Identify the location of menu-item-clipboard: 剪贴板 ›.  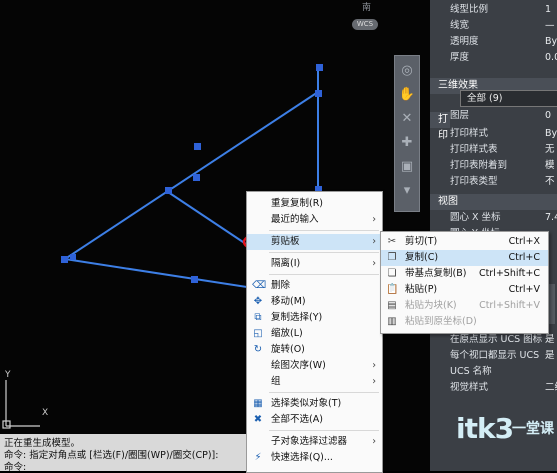
(314, 242).